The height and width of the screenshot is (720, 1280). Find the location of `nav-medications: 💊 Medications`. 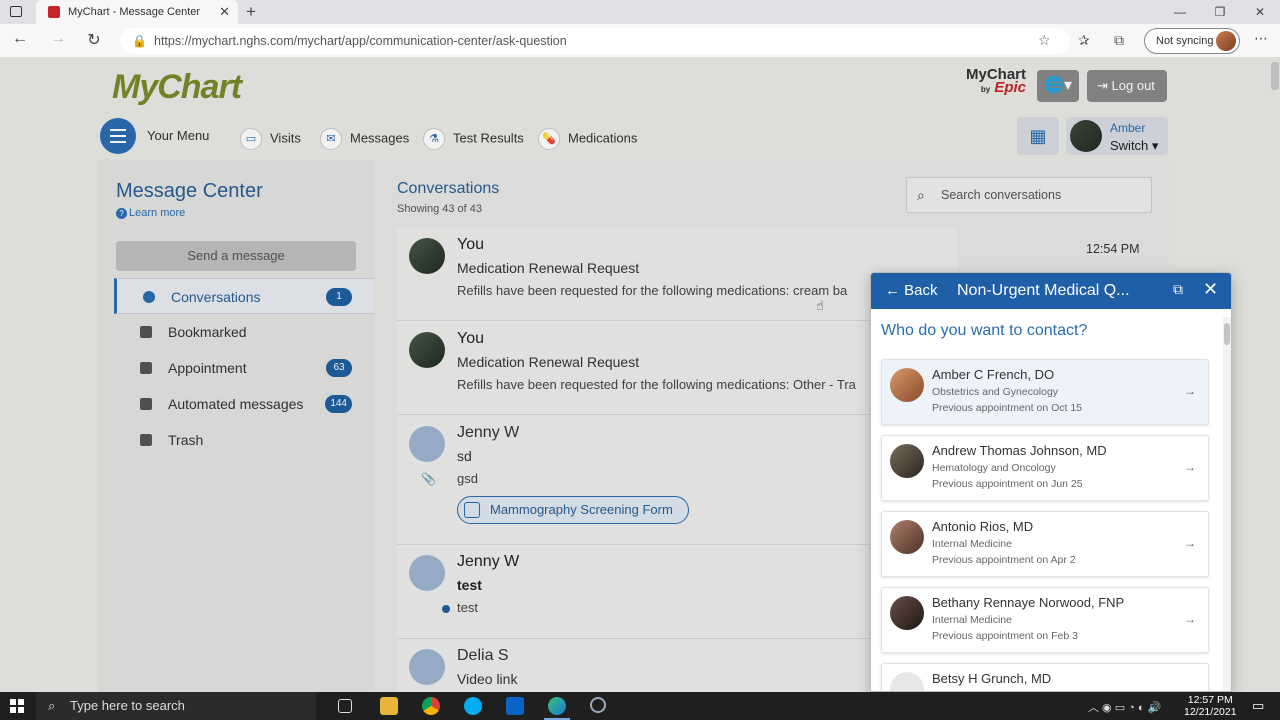

nav-medications: 💊 Medications is located at coordinates (587, 139).